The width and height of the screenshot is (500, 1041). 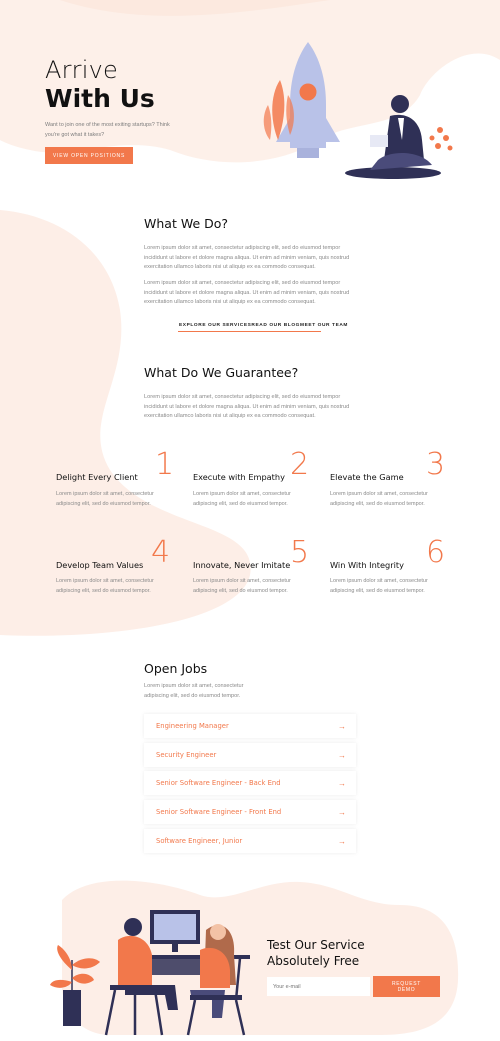 What do you see at coordinates (436, 552) in the screenshot?
I see `guarantee-number-6: 6` at bounding box center [436, 552].